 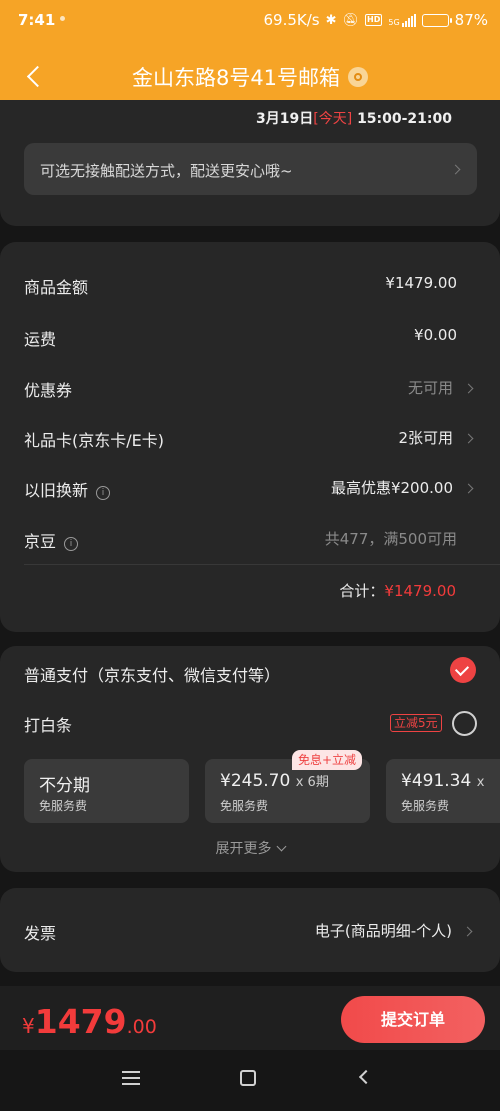 I want to click on row-goods-amount: 商品金额 ¥1479.00, so click(x=250, y=284).